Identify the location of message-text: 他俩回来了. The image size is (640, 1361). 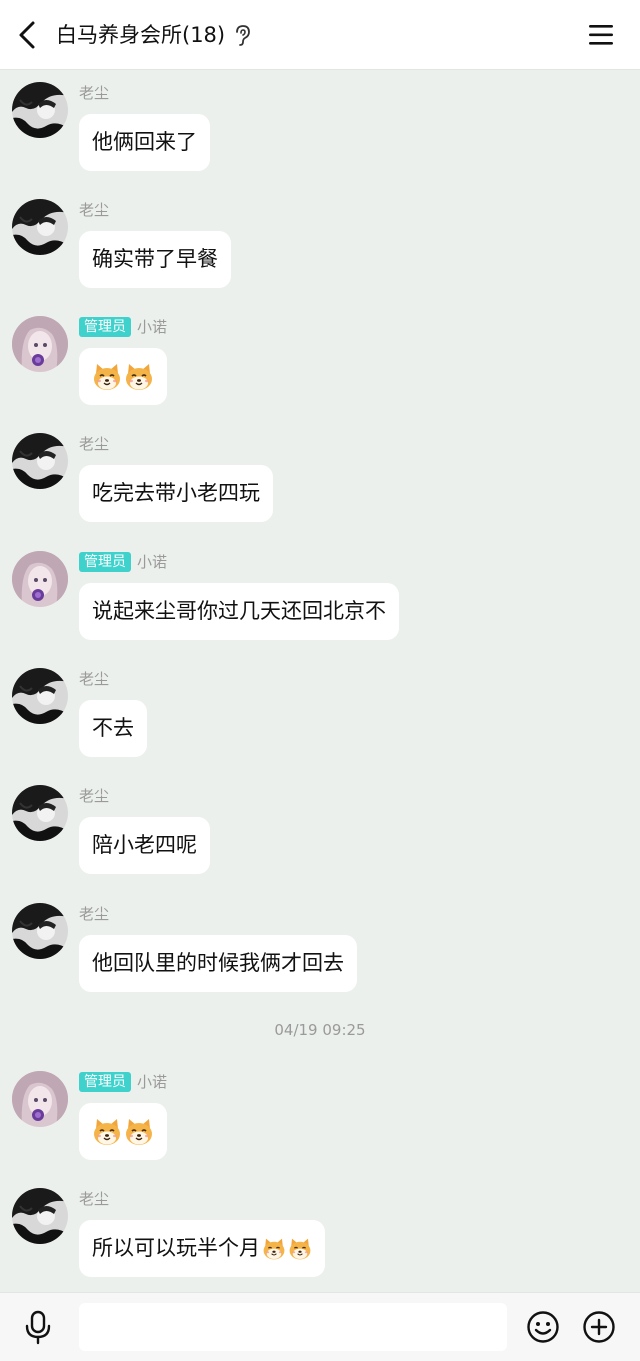
(144, 142).